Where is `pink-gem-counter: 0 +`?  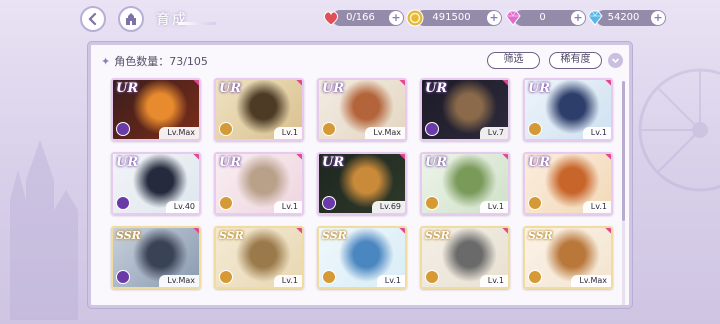
pink-gem-counter: 0 + is located at coordinates (545, 18).